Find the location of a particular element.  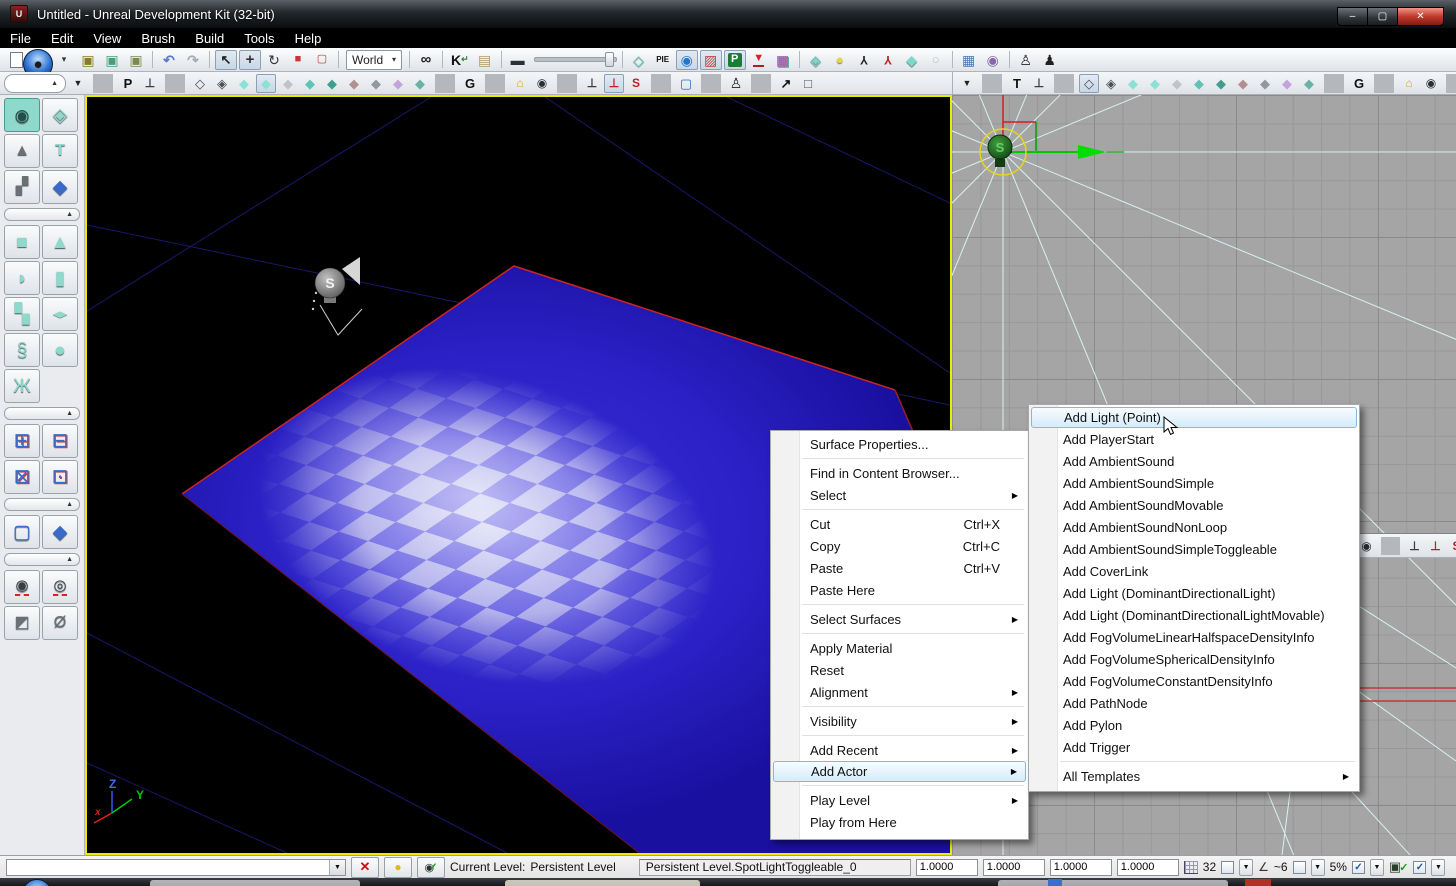

save-map-button: ▣ is located at coordinates (88, 60).